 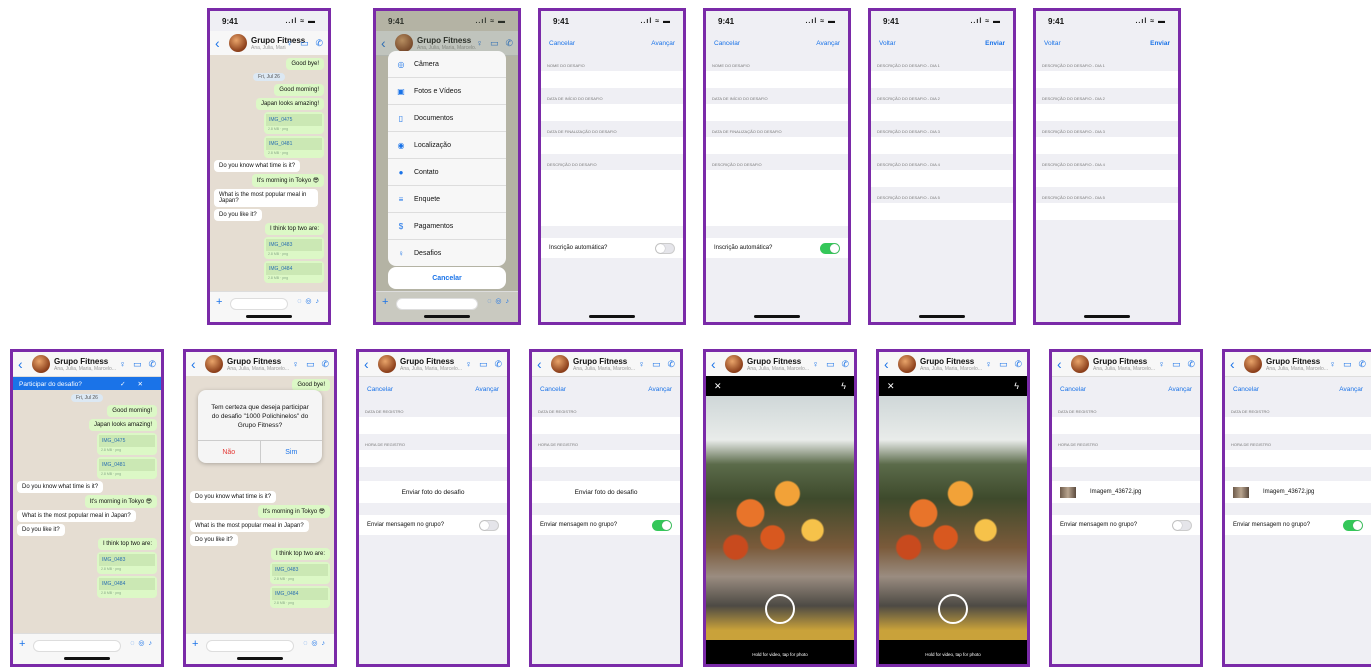 What do you see at coordinates (1107, 112) in the screenshot?
I see `day-2-input` at bounding box center [1107, 112].